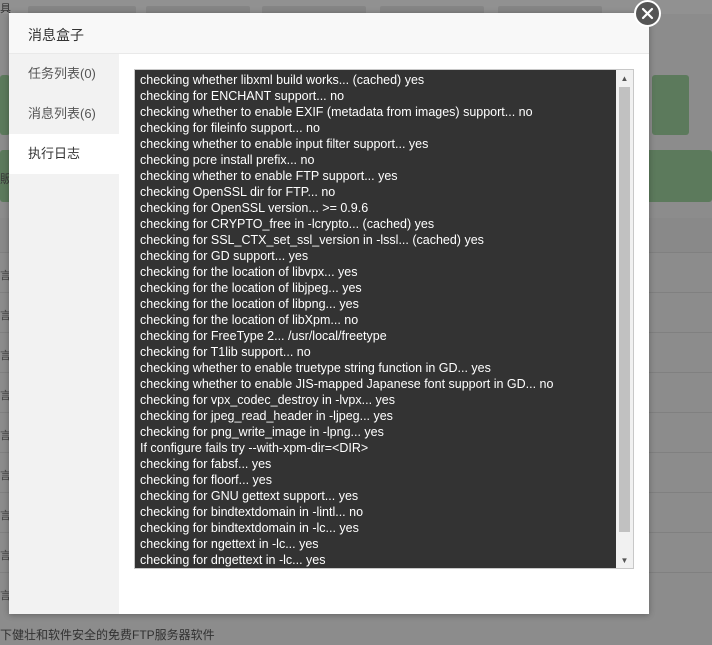 This screenshot has width=712, height=645. Describe the element at coordinates (238, 192) in the screenshot. I see `log-line: checking OpenSSL dir for FTP... no` at that location.